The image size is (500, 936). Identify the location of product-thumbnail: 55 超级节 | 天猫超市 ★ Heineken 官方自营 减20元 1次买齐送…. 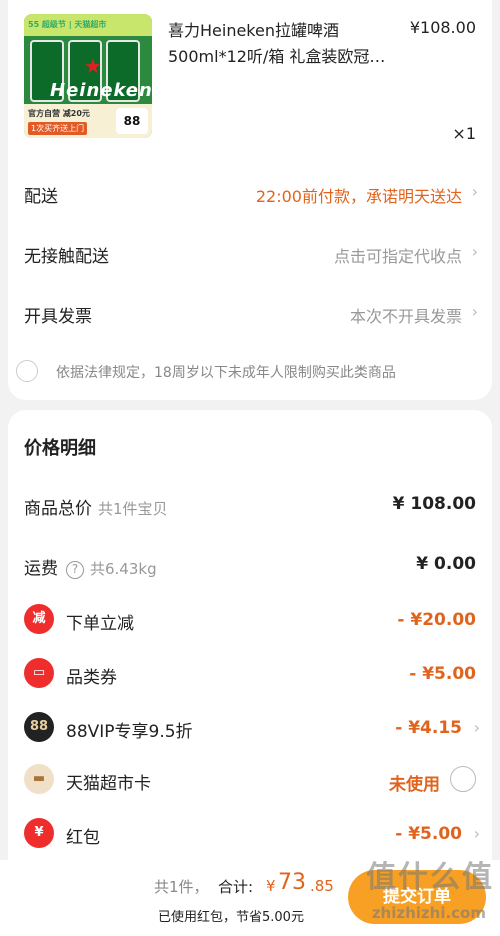
(88, 76).